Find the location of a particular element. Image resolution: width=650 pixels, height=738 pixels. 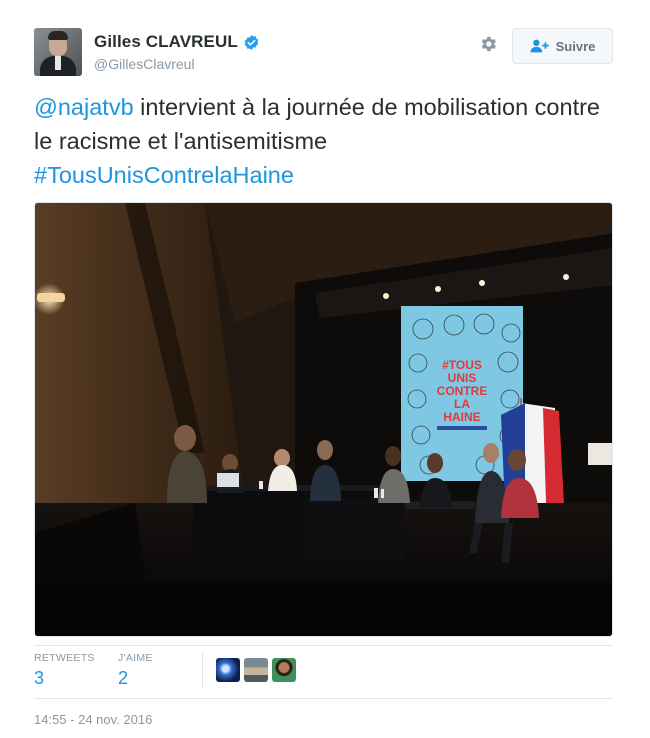

poster-line: UNIS is located at coordinates (462, 378).